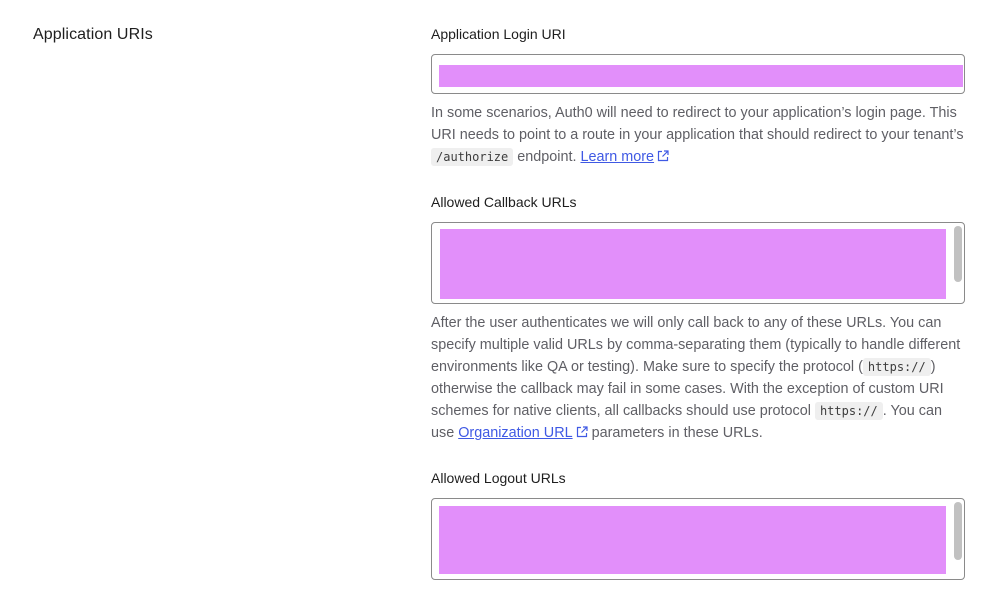 The image size is (997, 593). Describe the element at coordinates (515, 433) in the screenshot. I see `organization-url-link: Organization URL` at that location.